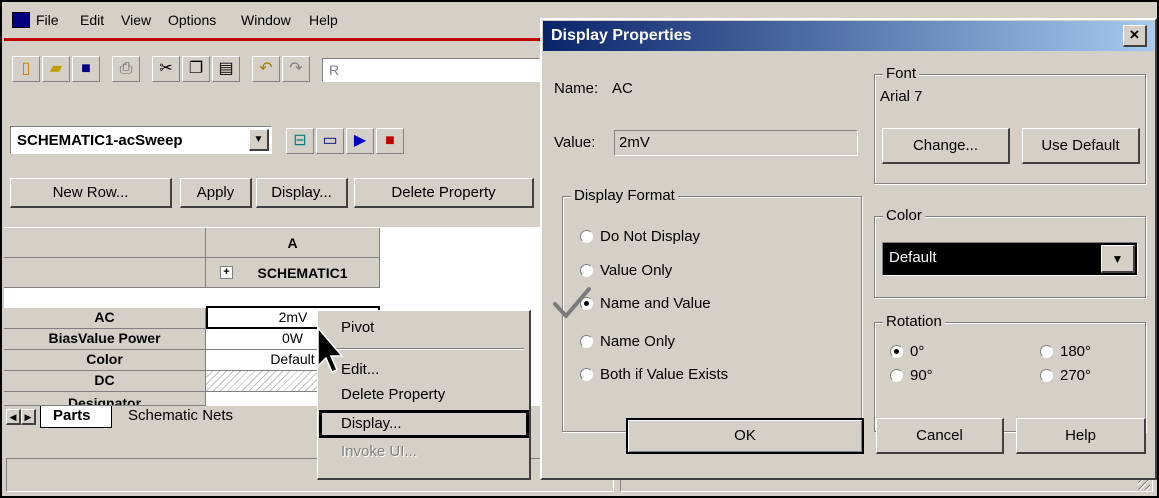 The width and height of the screenshot is (1159, 498). What do you see at coordinates (1076, 351) in the screenshot?
I see `label-rotation-180: 180°` at bounding box center [1076, 351].